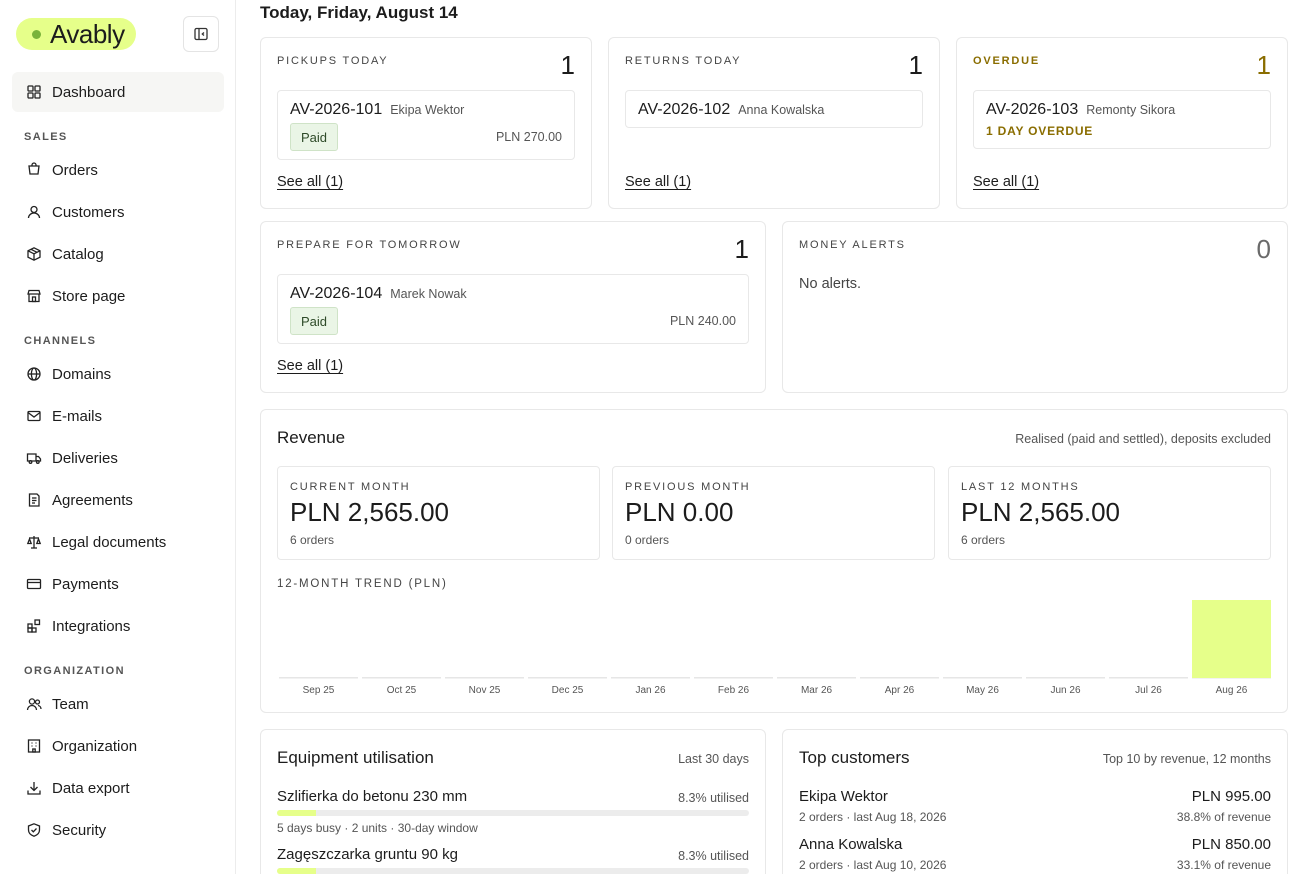 The image size is (1312, 874). Describe the element at coordinates (34, 830) in the screenshot. I see `shield-icon` at that location.